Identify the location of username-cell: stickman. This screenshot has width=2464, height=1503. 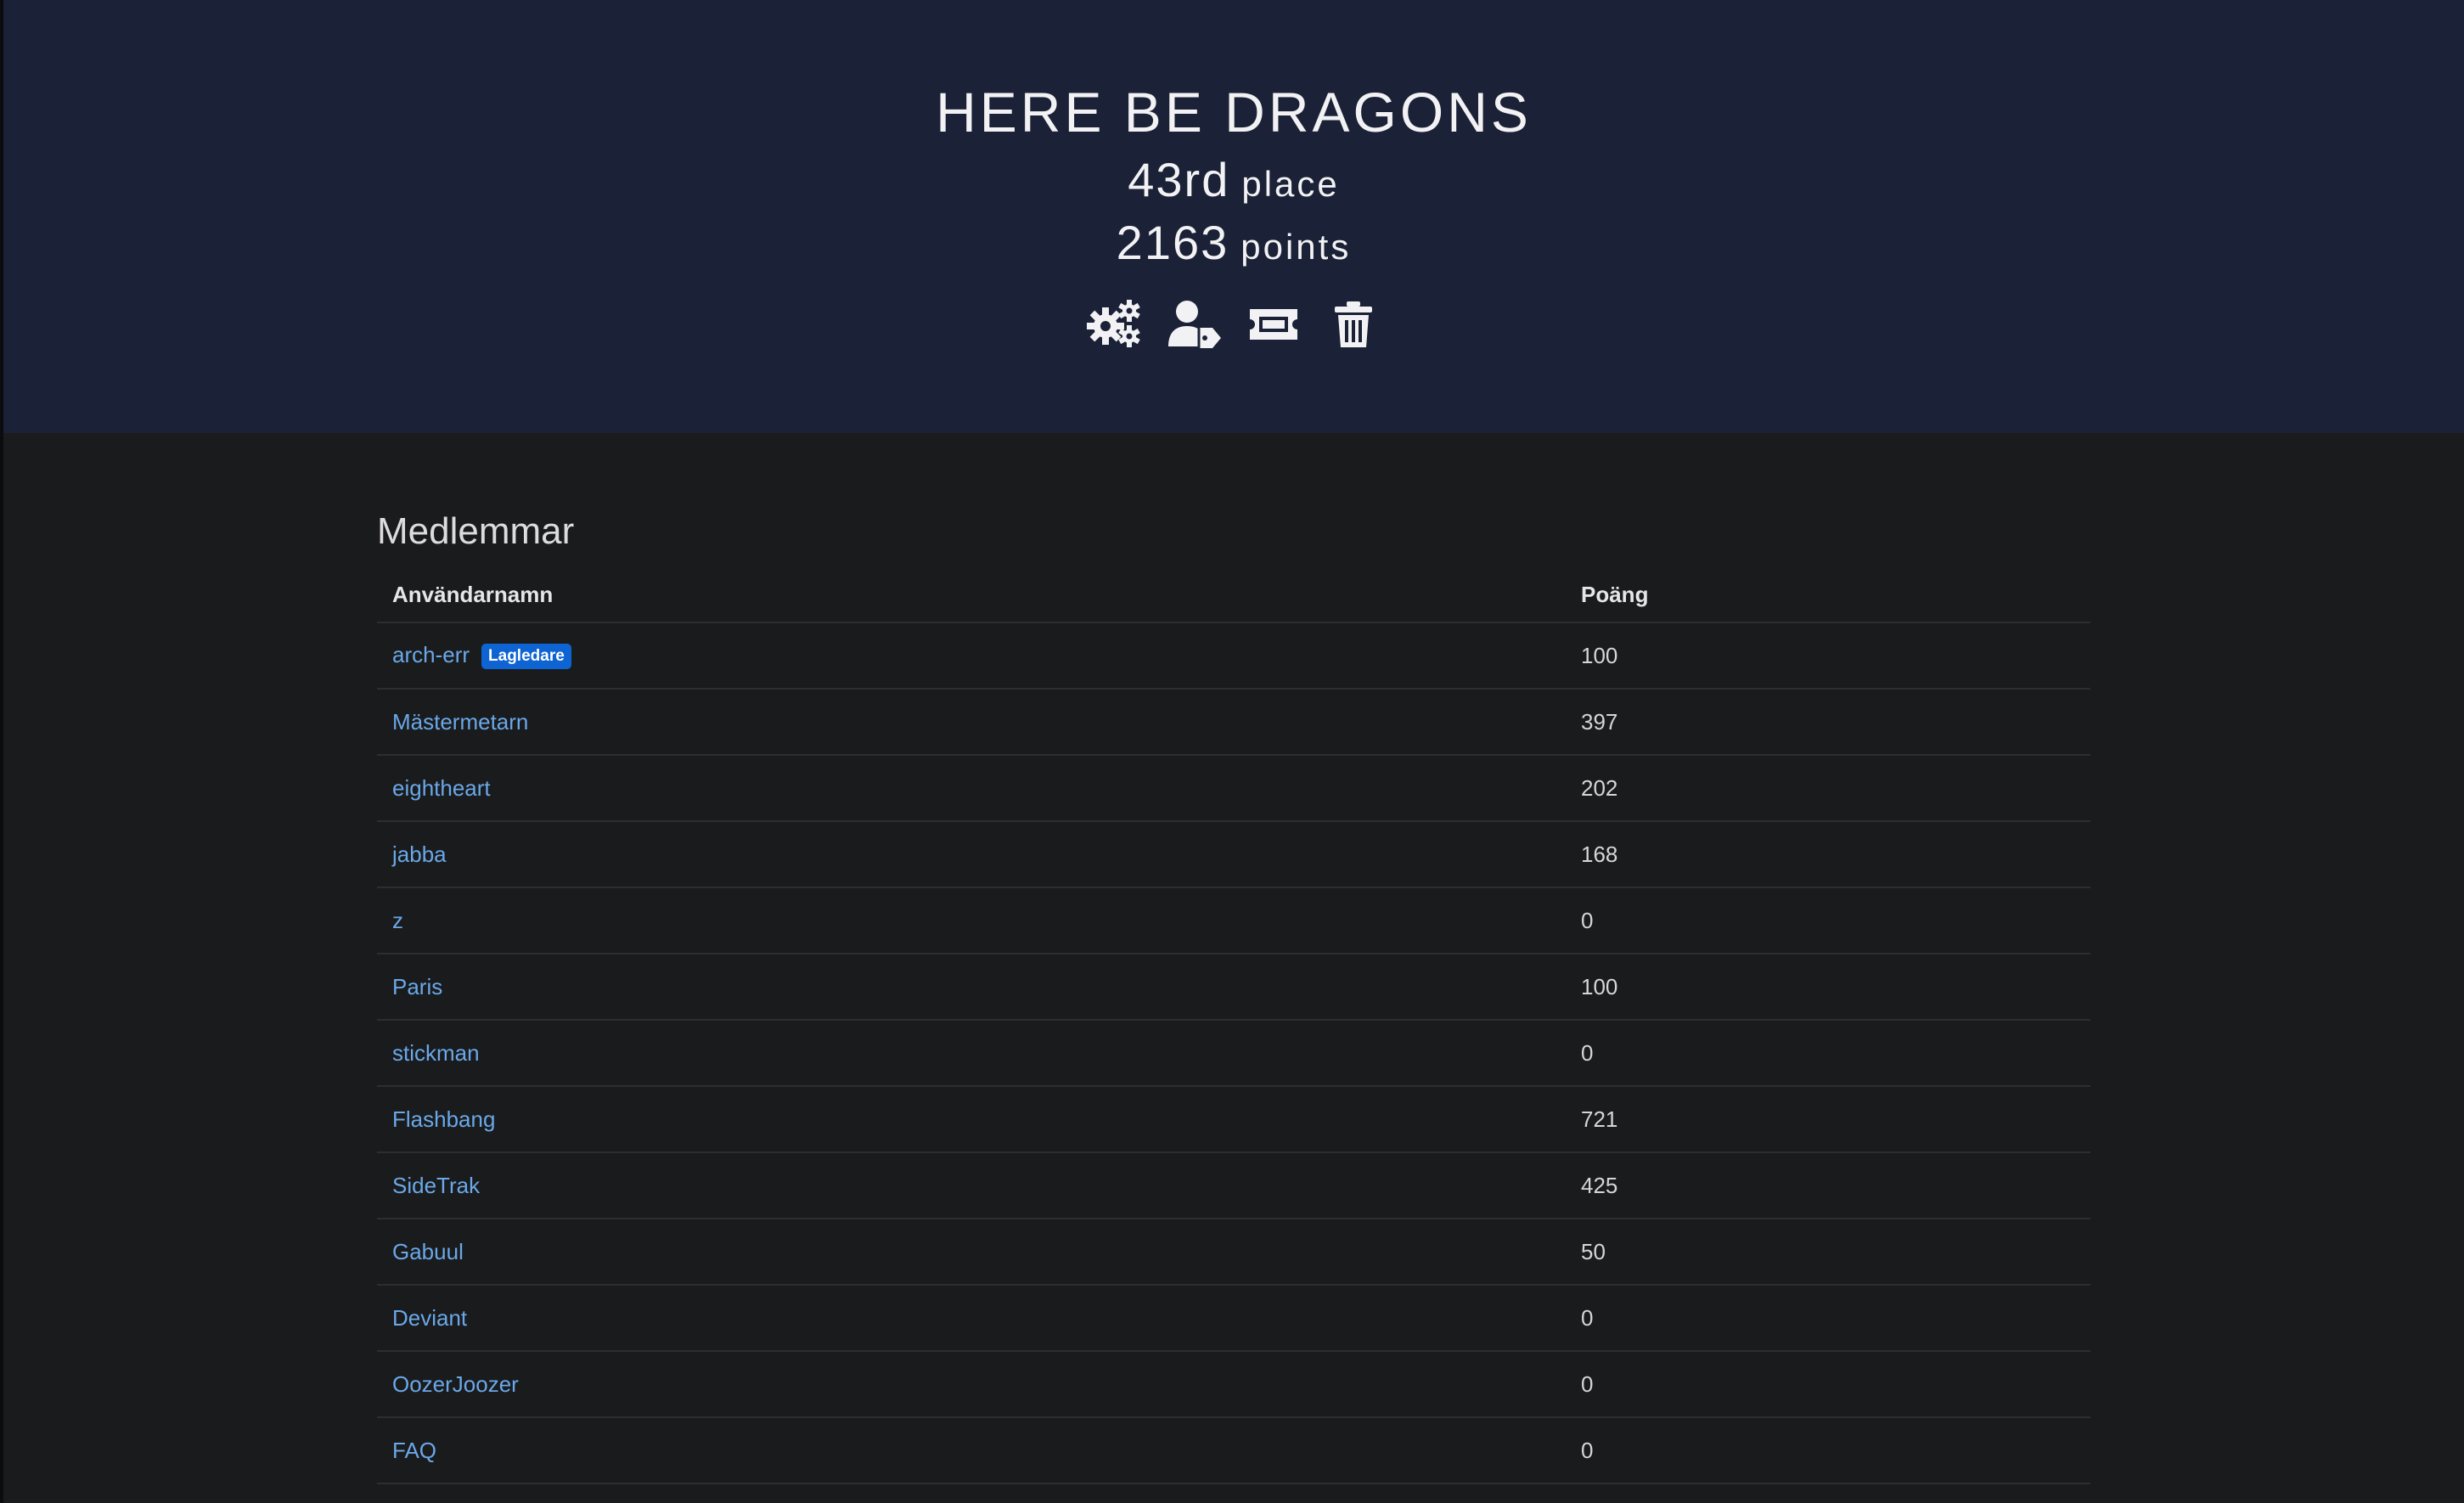
(971, 1053).